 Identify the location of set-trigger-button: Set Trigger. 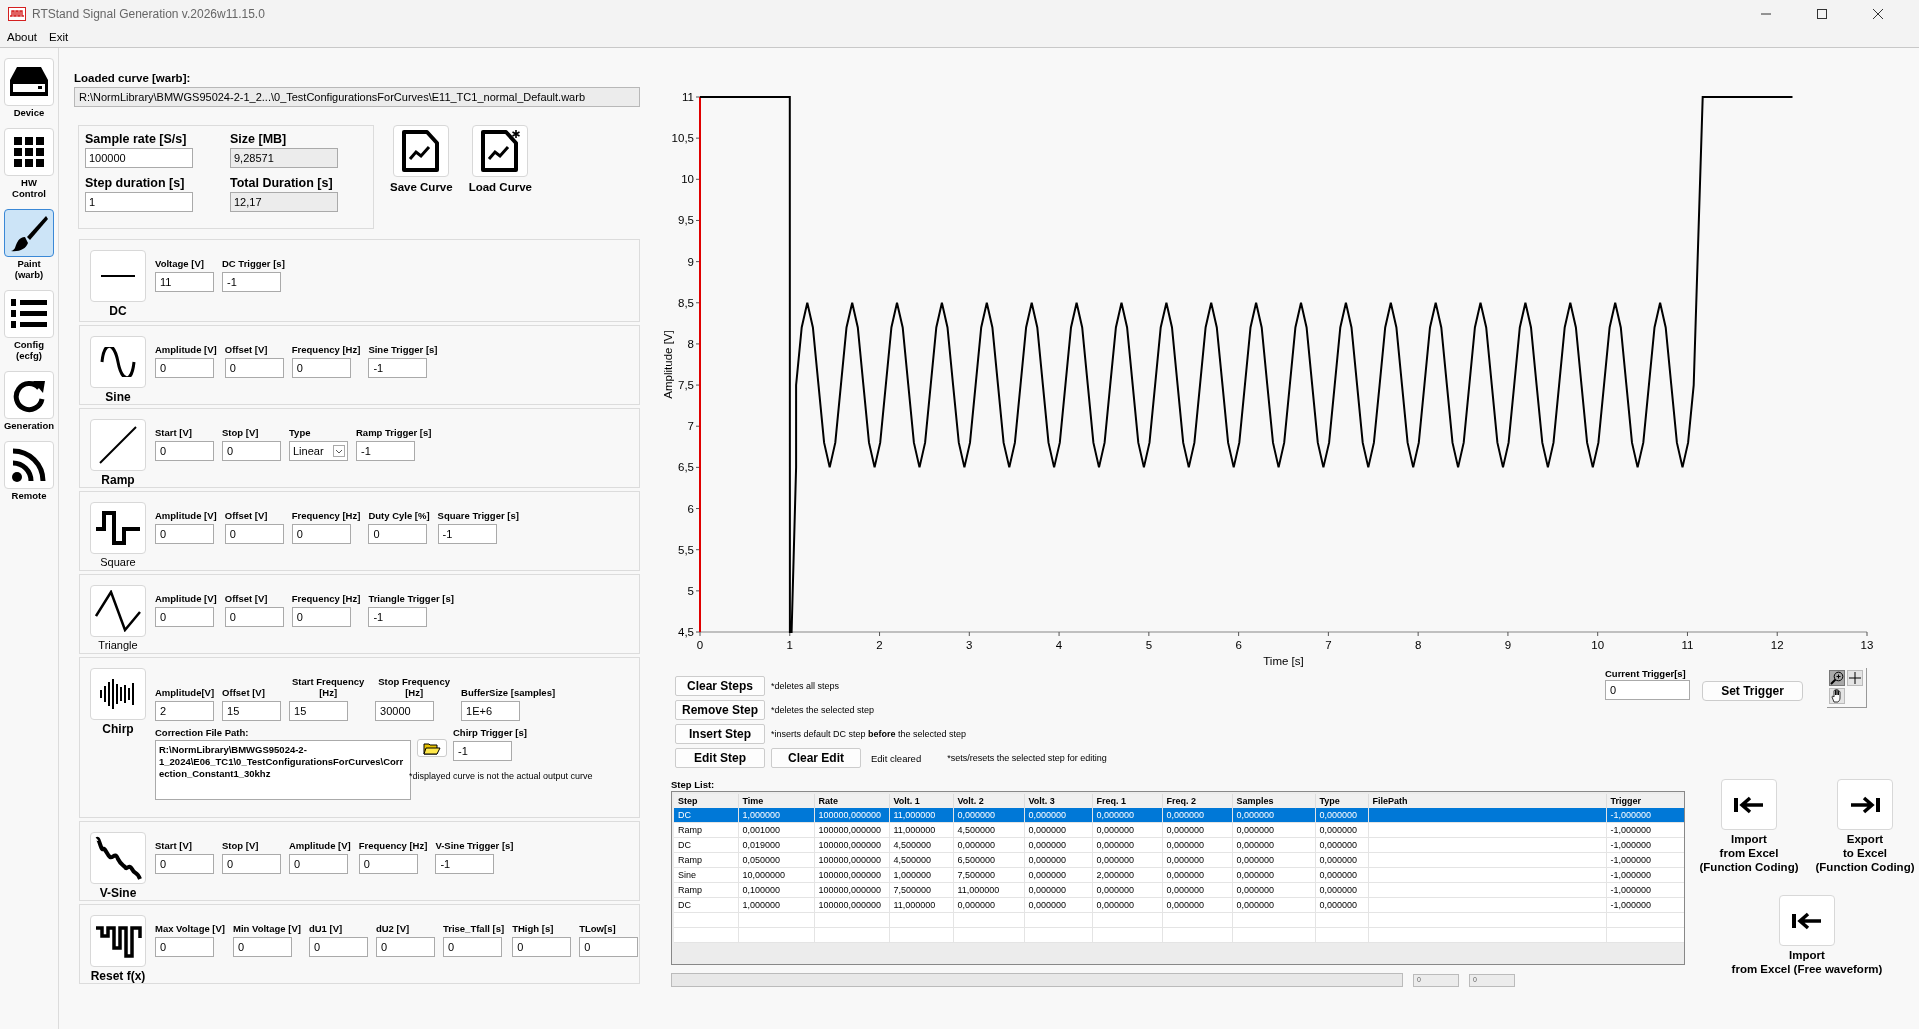
(1752, 691).